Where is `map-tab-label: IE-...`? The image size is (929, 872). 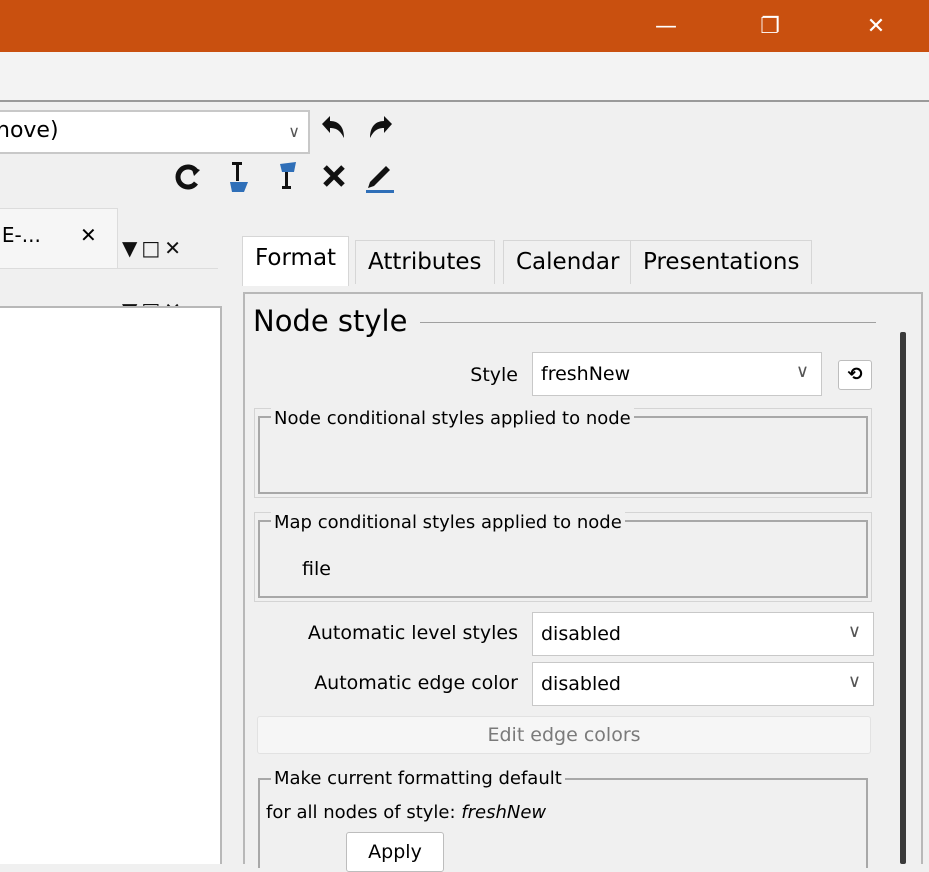 map-tab-label: IE-... is located at coordinates (20, 235).